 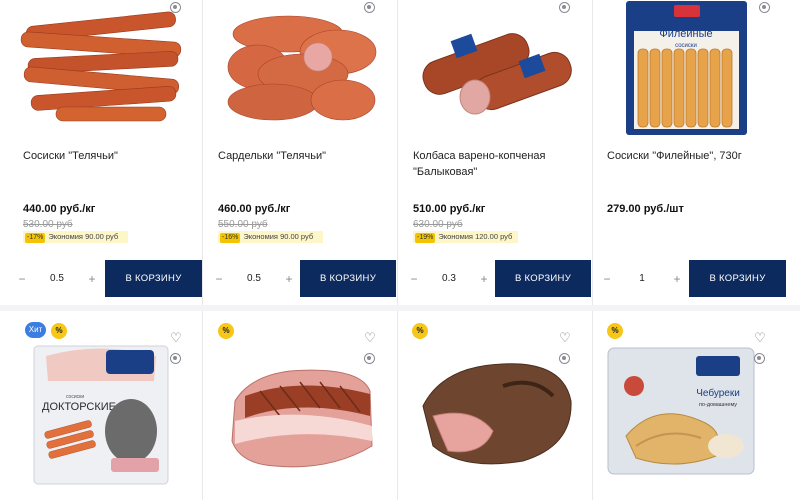 I want to click on product-price: 440.00 руб./кг, so click(x=59, y=209).